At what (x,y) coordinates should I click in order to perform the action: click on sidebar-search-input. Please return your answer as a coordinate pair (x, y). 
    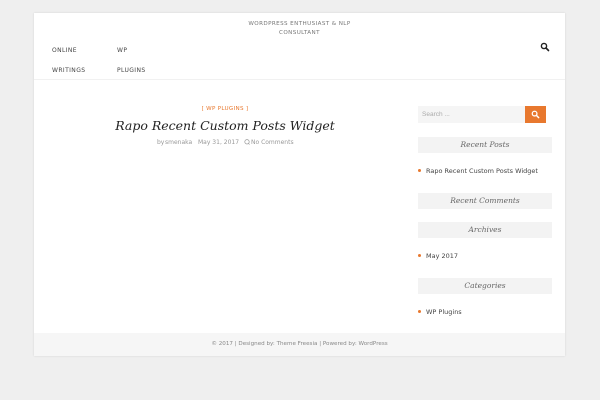
    Looking at the image, I should click on (473, 114).